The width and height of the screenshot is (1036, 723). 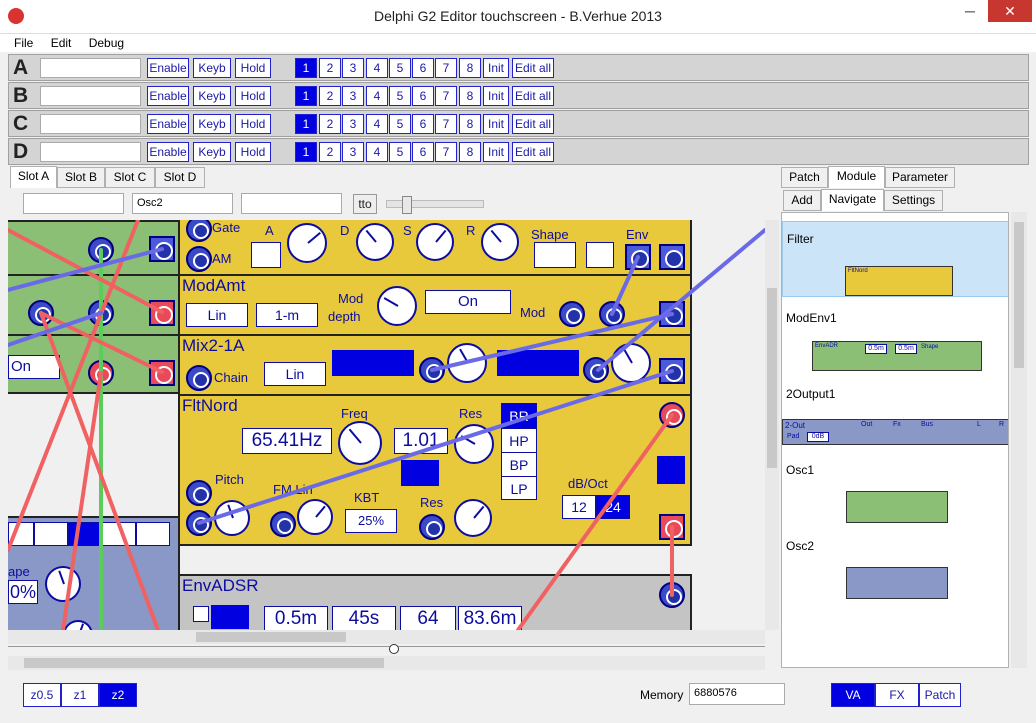 What do you see at coordinates (365, 204) in the screenshot?
I see `tto-button: tto` at bounding box center [365, 204].